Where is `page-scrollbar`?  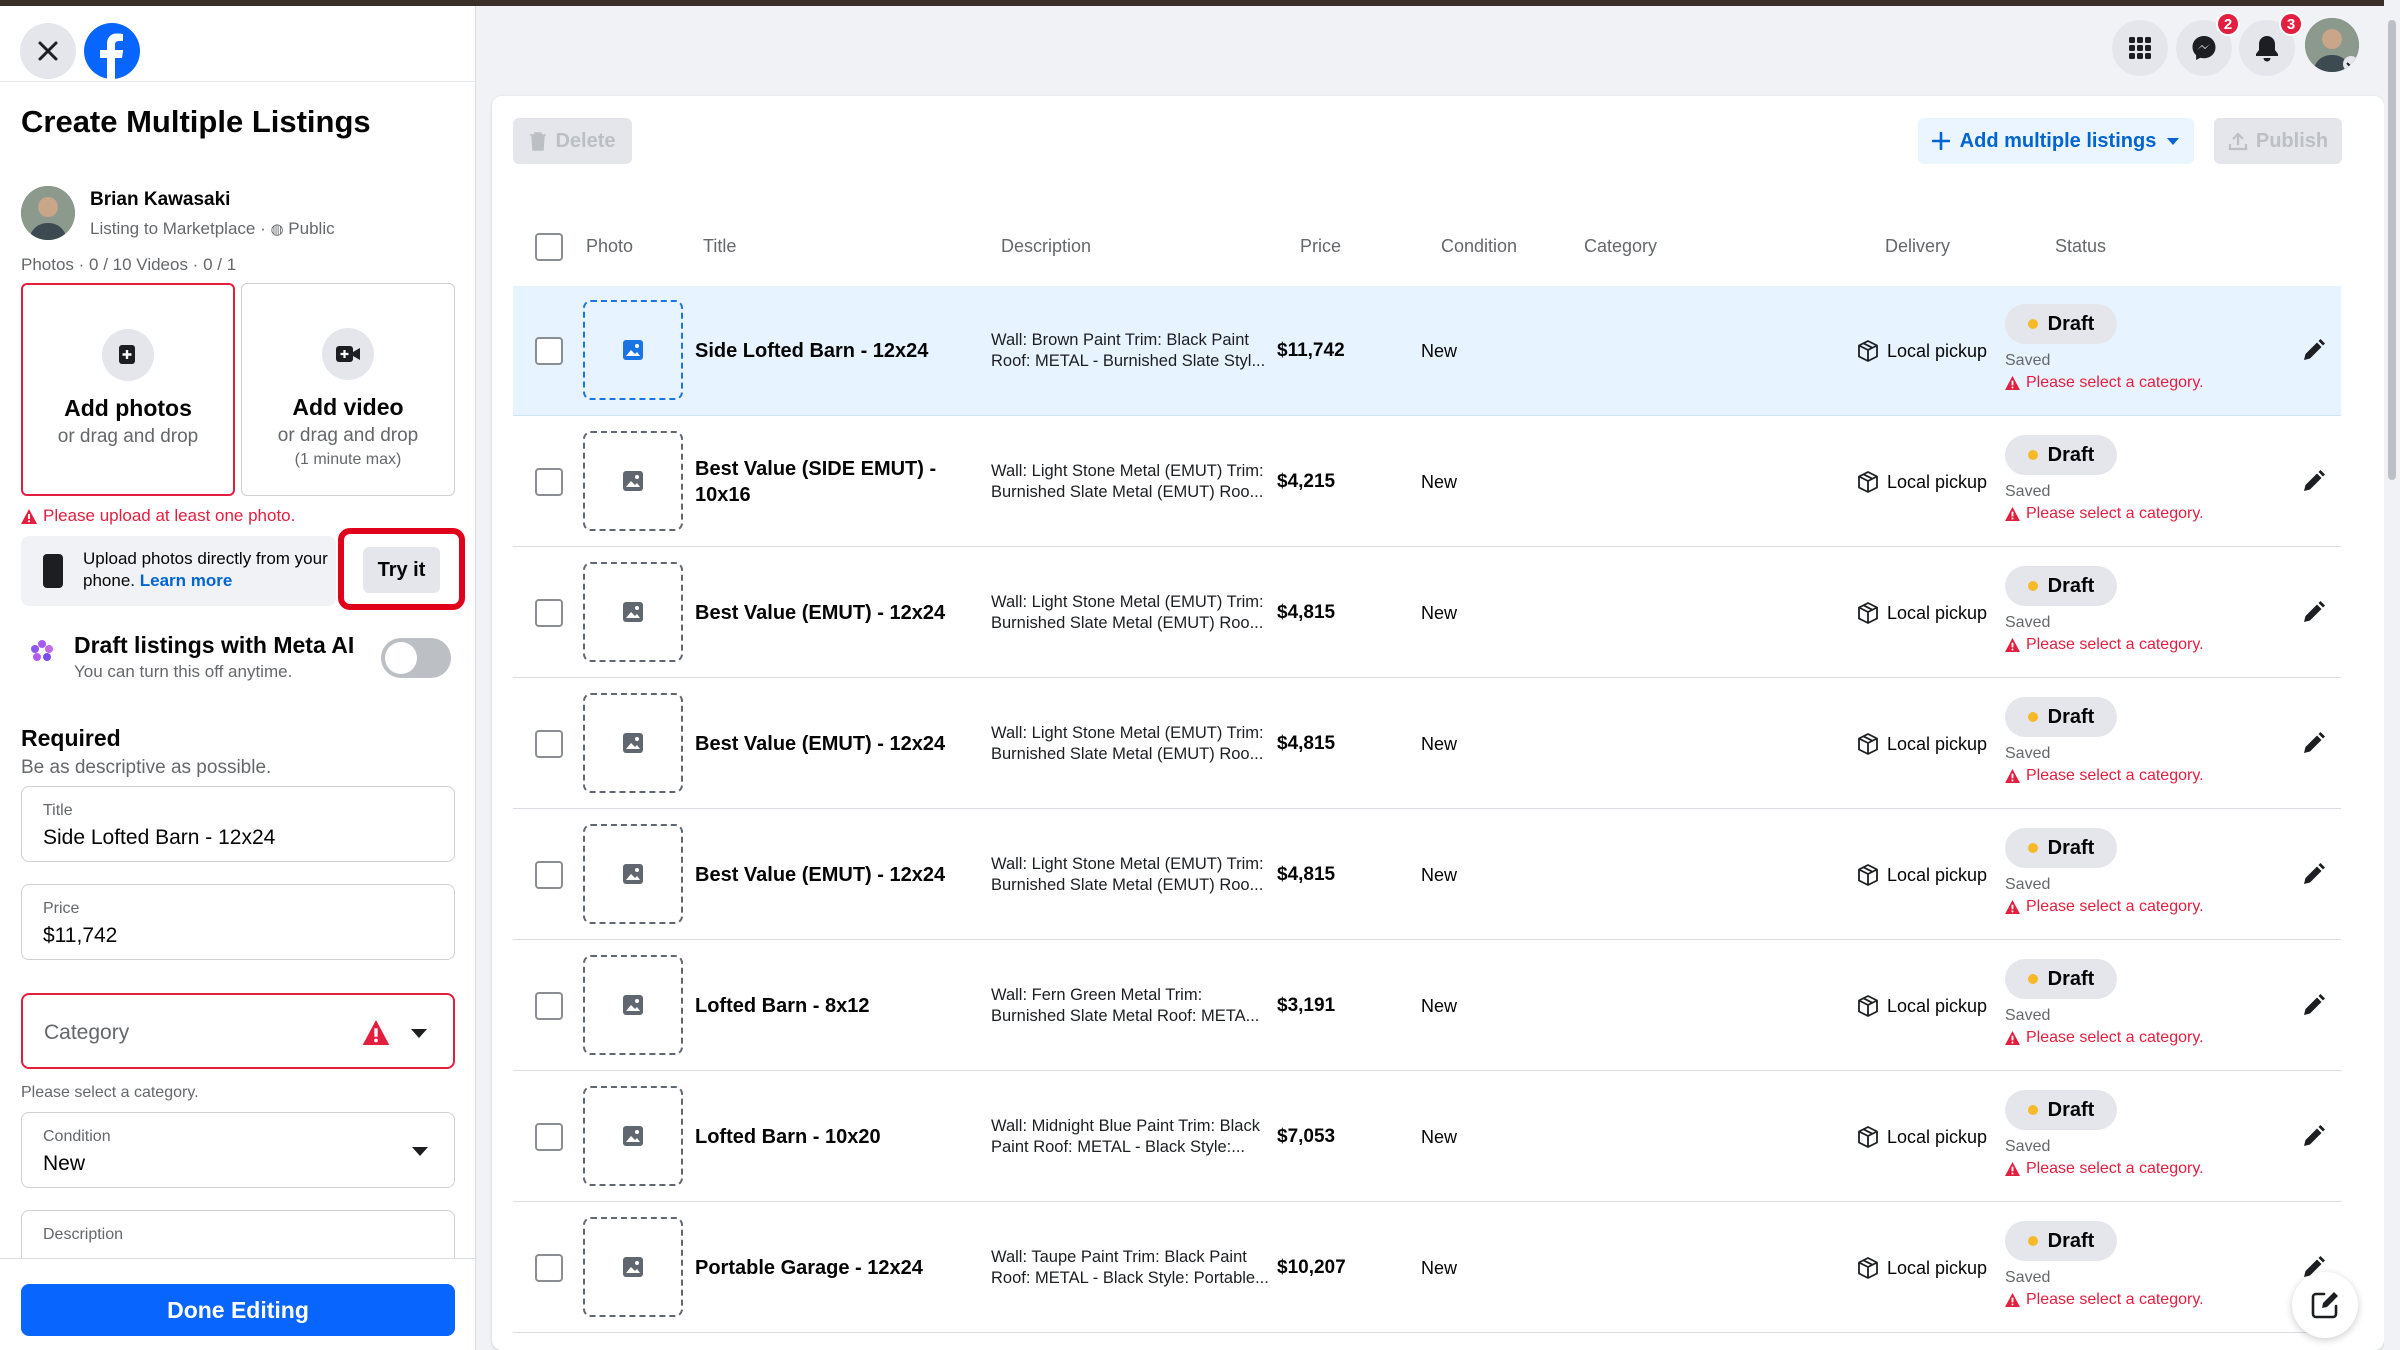
page-scrollbar is located at coordinates (2392, 675).